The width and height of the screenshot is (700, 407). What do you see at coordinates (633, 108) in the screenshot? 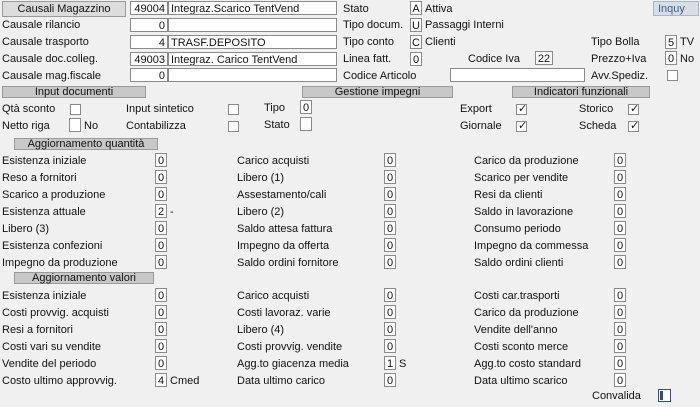
I see `storico-checkbox` at bounding box center [633, 108].